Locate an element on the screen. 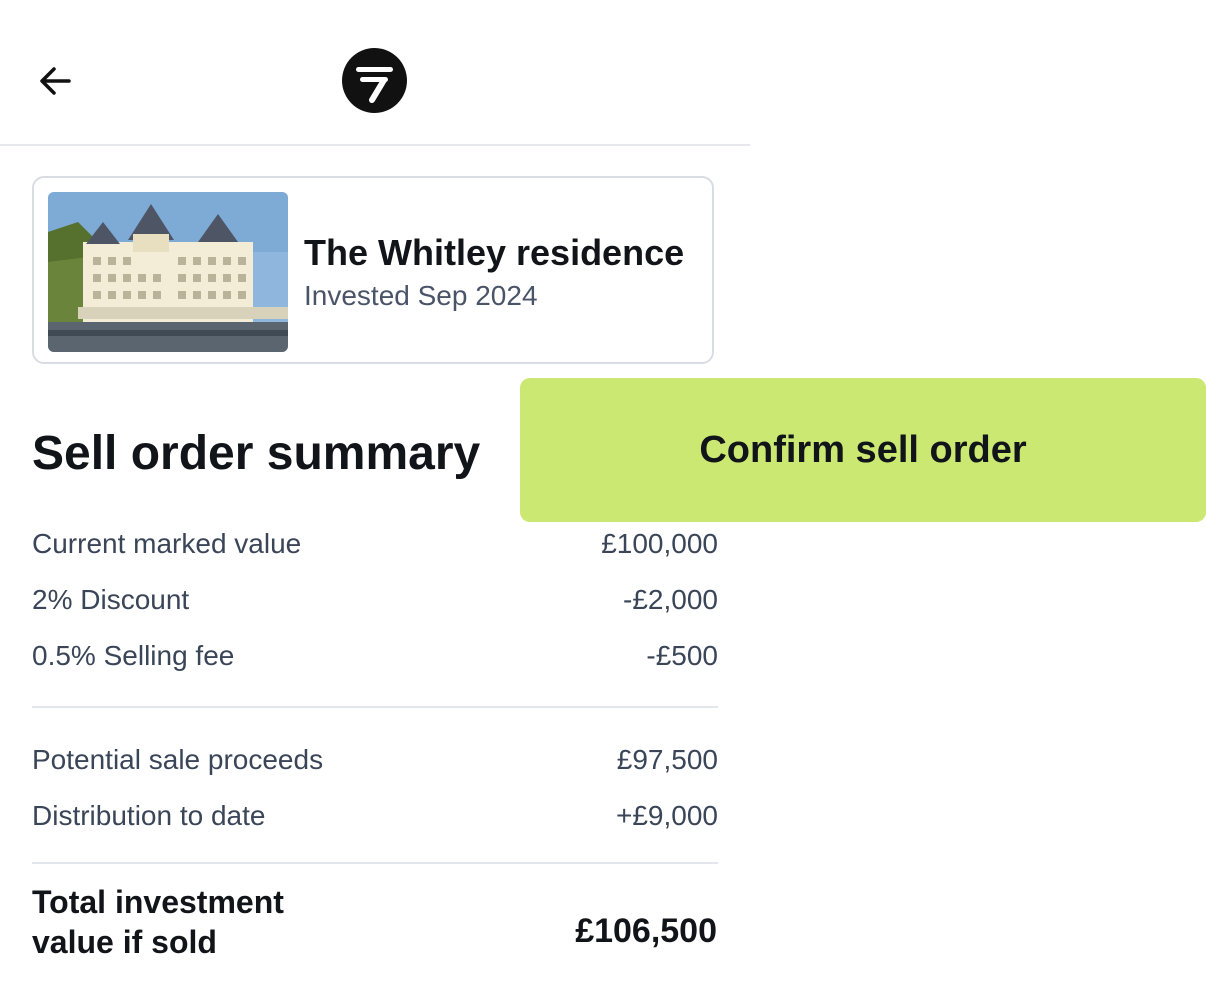 The width and height of the screenshot is (1206, 1008). row-value: +£9,000 is located at coordinates (667, 815).